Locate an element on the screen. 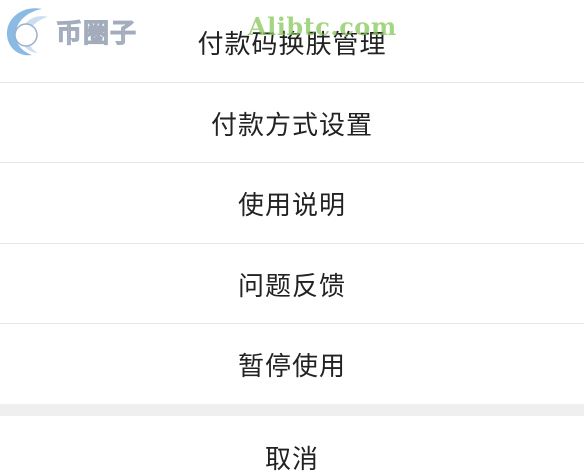 The image size is (584, 475). cancel-label: 取消 is located at coordinates (291, 459).